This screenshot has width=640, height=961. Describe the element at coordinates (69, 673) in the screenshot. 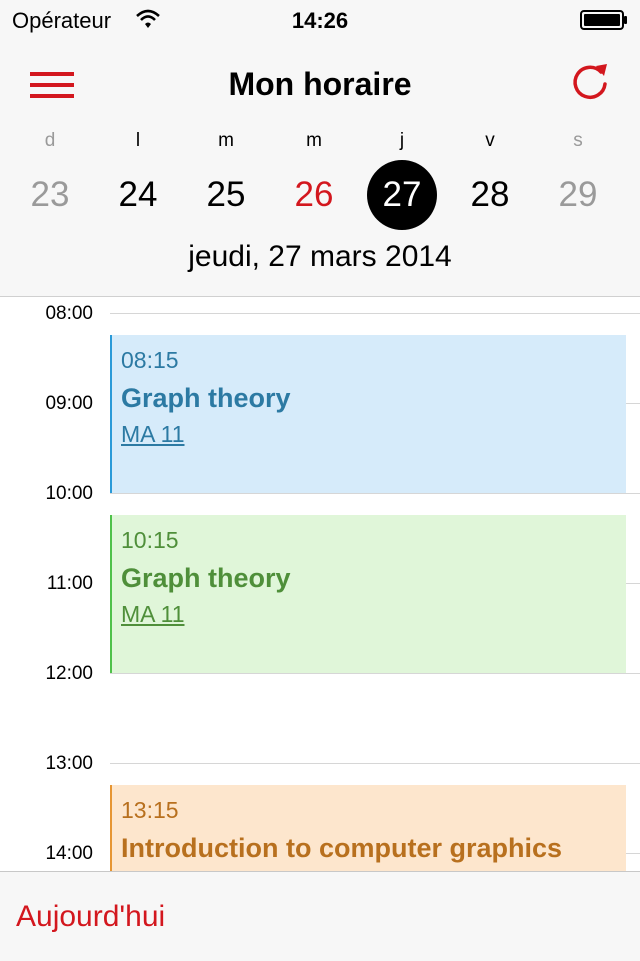

I see `hour-label: 12:00` at that location.